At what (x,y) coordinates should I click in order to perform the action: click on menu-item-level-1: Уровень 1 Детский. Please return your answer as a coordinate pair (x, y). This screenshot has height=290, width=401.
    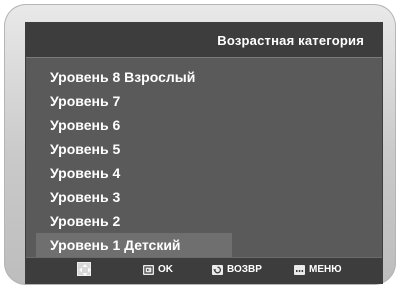
    Looking at the image, I should click on (134, 245).